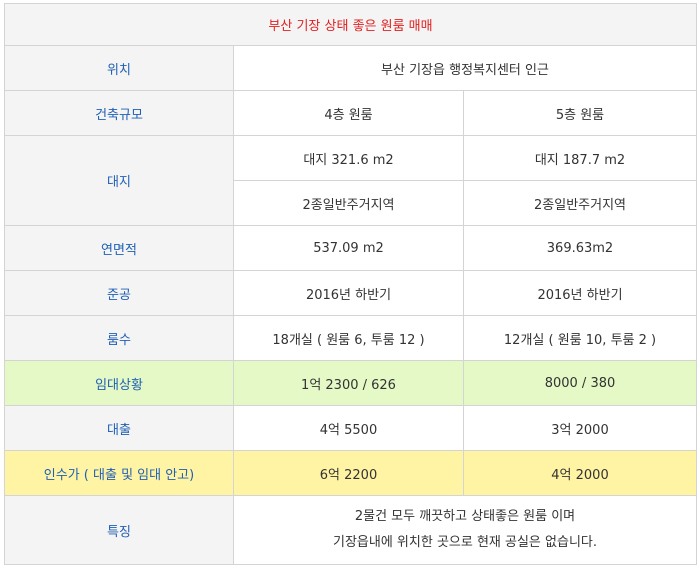 This screenshot has height=576, width=700. What do you see at coordinates (465, 516) in the screenshot?
I see `features-line-1: 2물건 모두 깨끗하고 상태좋은 원룸 이며` at bounding box center [465, 516].